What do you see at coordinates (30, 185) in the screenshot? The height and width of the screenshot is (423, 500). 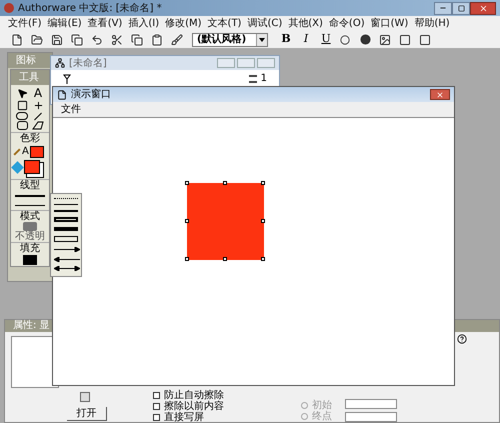 I see `section-label: 线型` at bounding box center [30, 185].